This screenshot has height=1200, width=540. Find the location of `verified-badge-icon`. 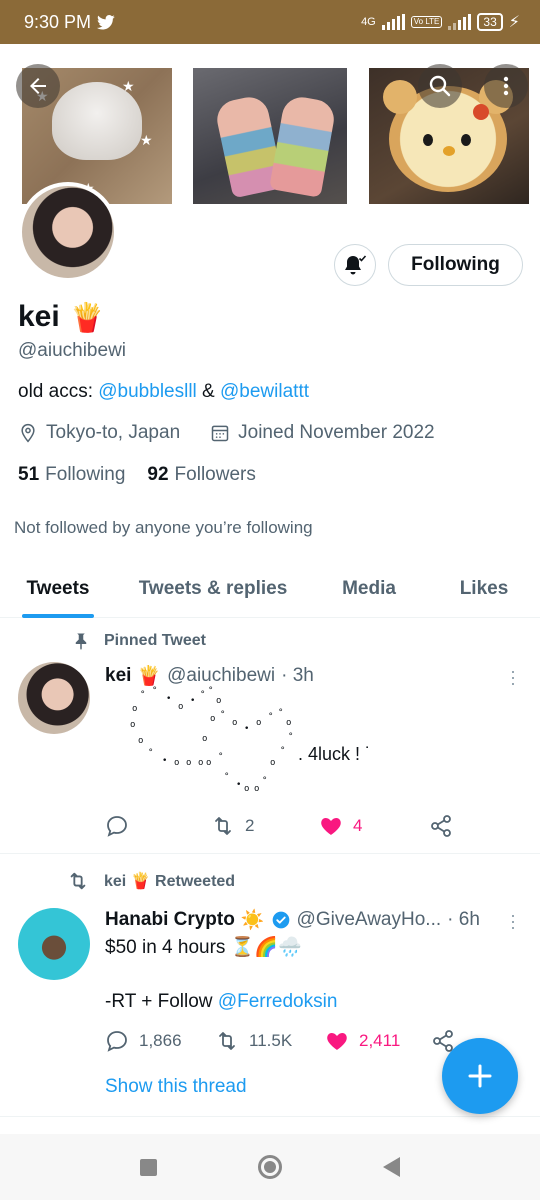

verified-badge-icon is located at coordinates (280, 920).